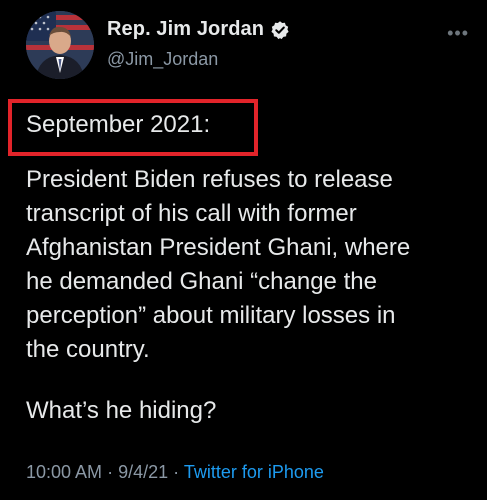 This screenshot has width=487, height=500. What do you see at coordinates (143, 472) in the screenshot?
I see `tweet-date: 9/4/21` at bounding box center [143, 472].